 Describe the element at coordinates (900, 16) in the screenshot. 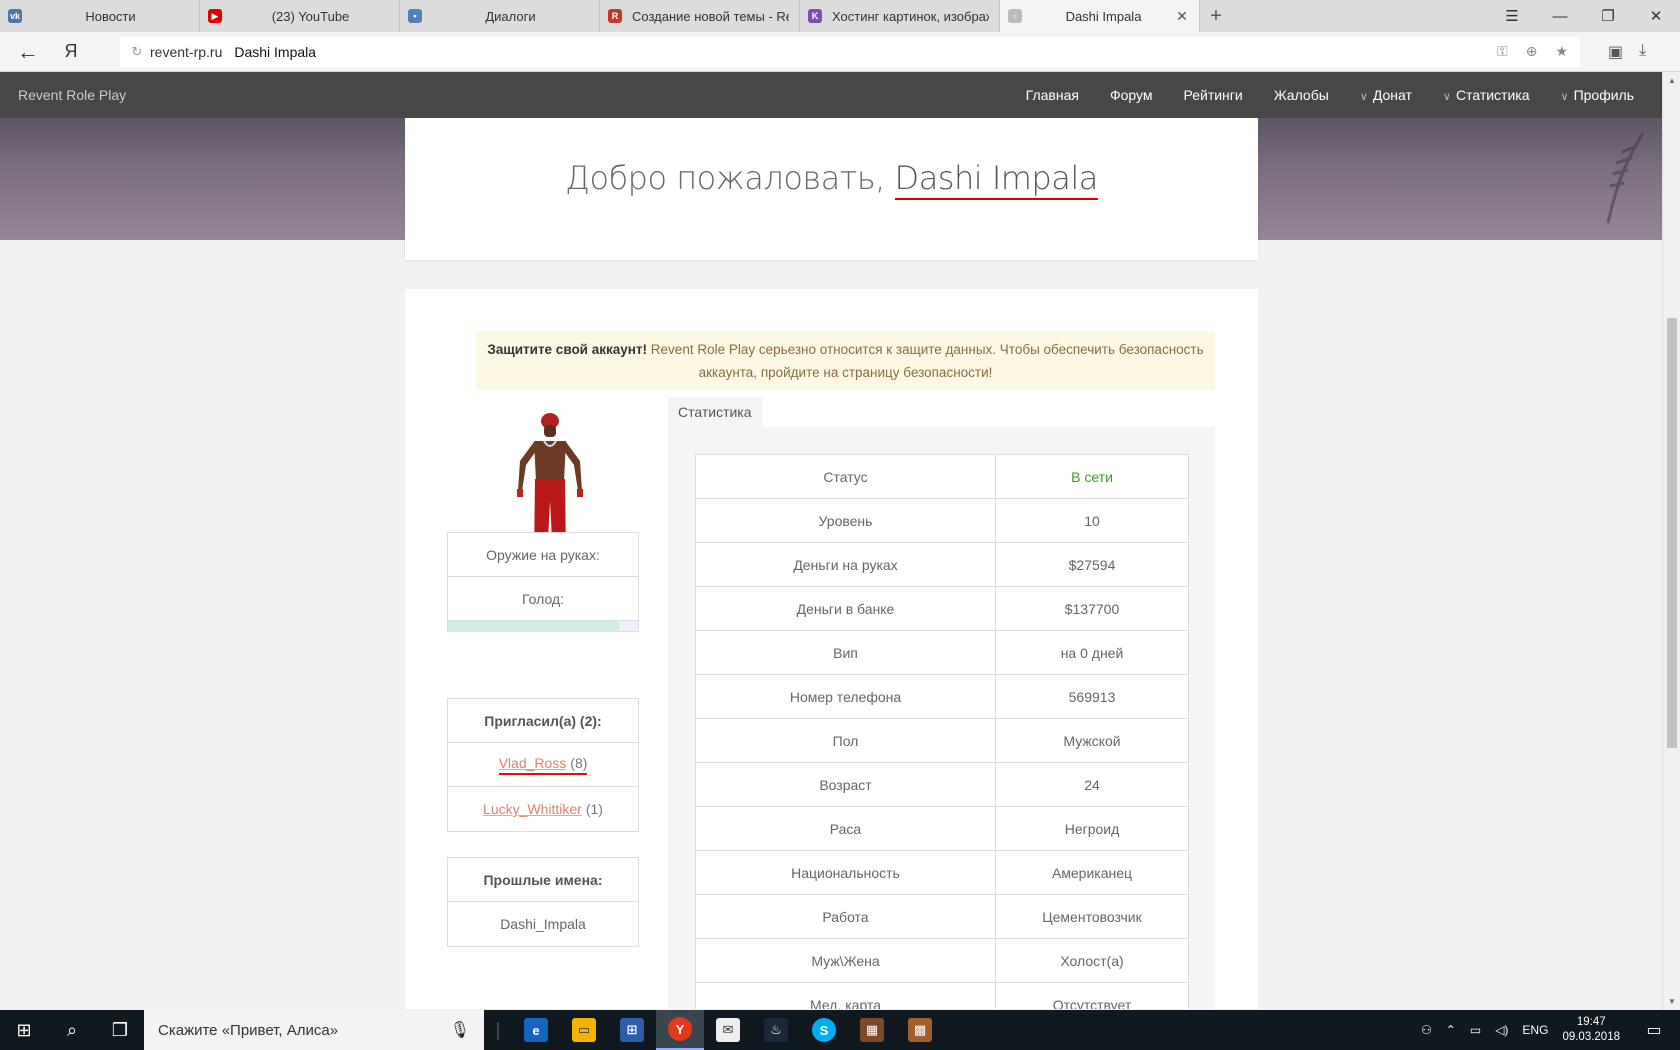

I see `browser-tab: K Хостинг картинок, изображ` at that location.